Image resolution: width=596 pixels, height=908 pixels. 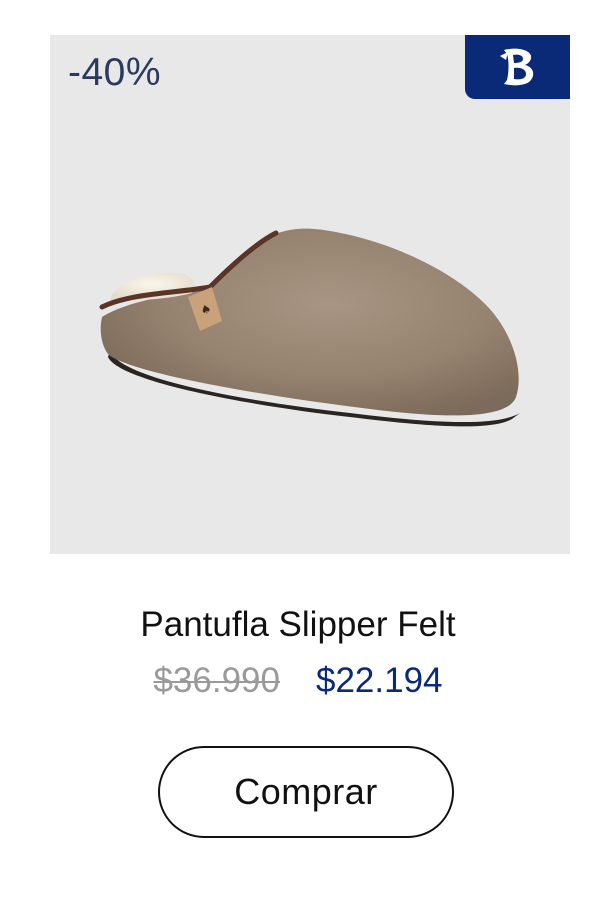 I want to click on sale-price: $22.194, so click(x=379, y=680).